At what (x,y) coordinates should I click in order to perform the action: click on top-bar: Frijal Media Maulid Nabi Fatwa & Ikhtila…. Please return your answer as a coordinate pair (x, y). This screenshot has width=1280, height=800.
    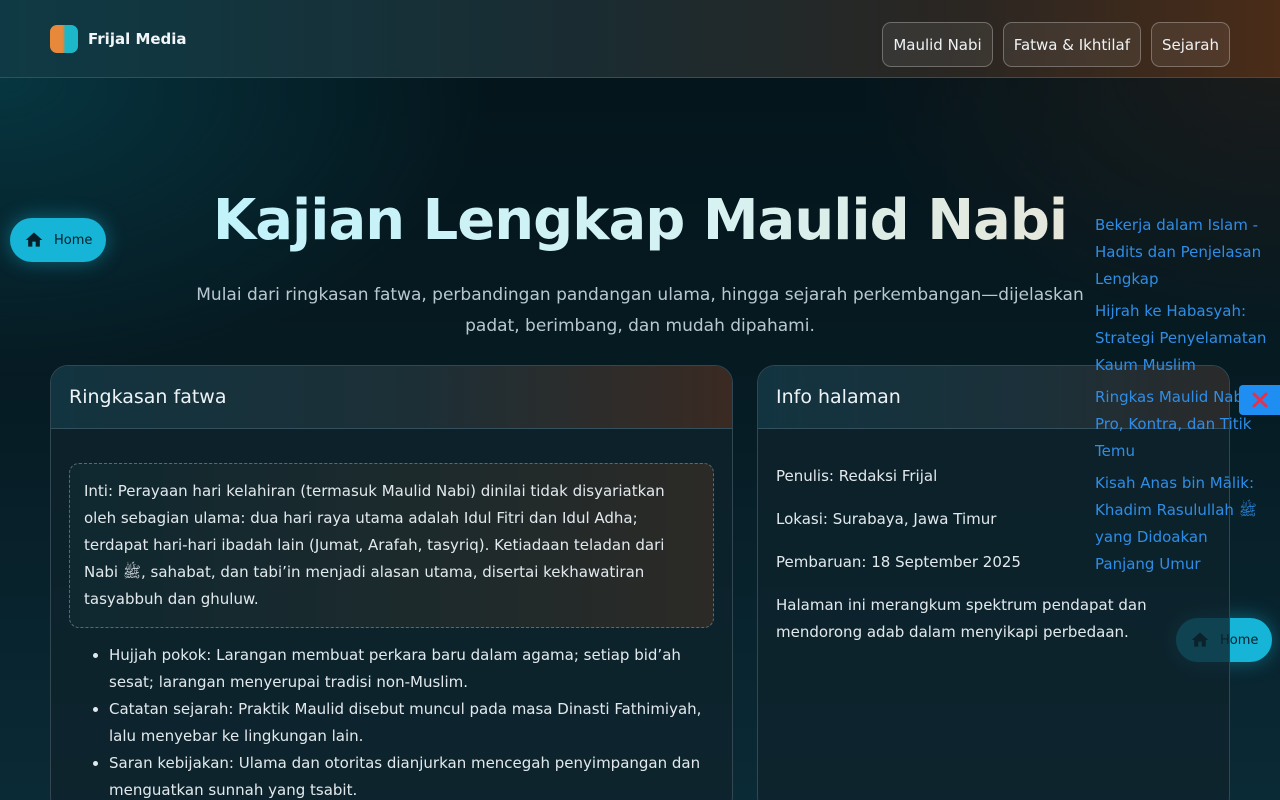
    Looking at the image, I should click on (640, 39).